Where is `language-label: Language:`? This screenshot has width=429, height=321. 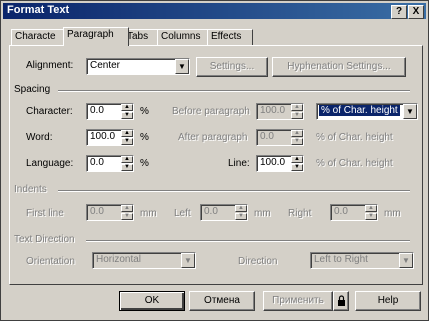
language-label: Language: is located at coordinates (50, 163).